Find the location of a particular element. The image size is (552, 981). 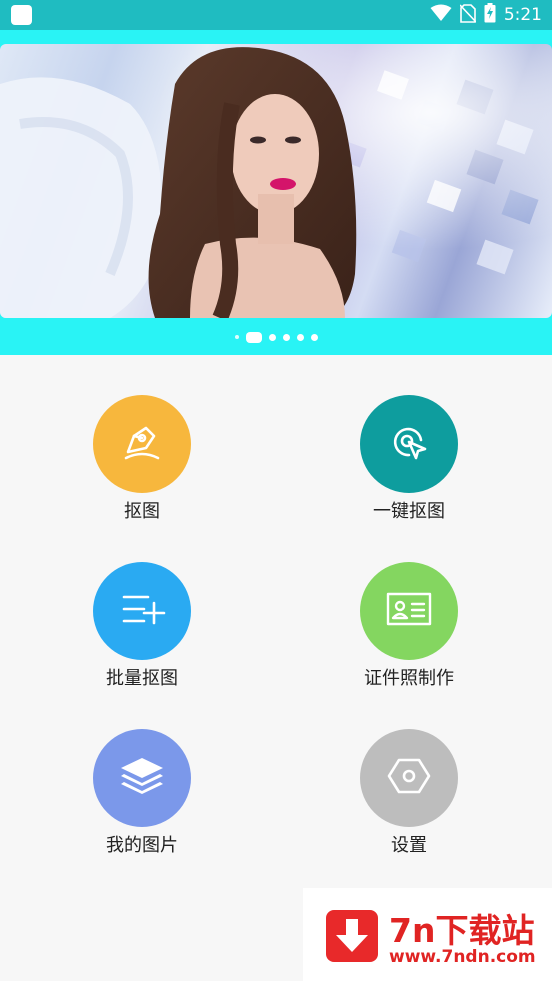

menu-item-settings: 设置 is located at coordinates (409, 793).